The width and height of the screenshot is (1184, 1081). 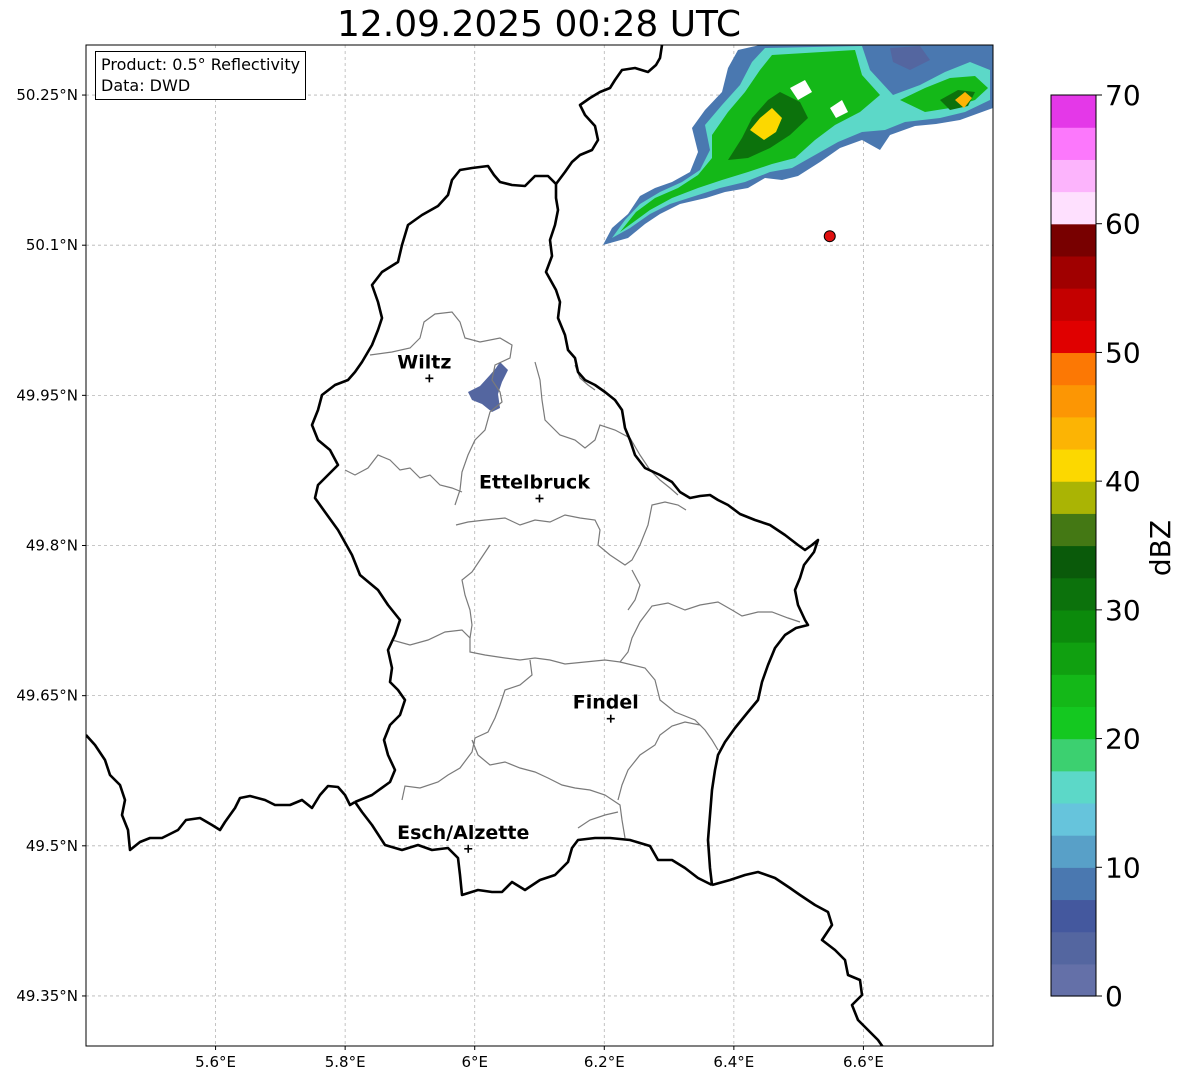 I want to click on colorbar, so click(x=1073, y=545).